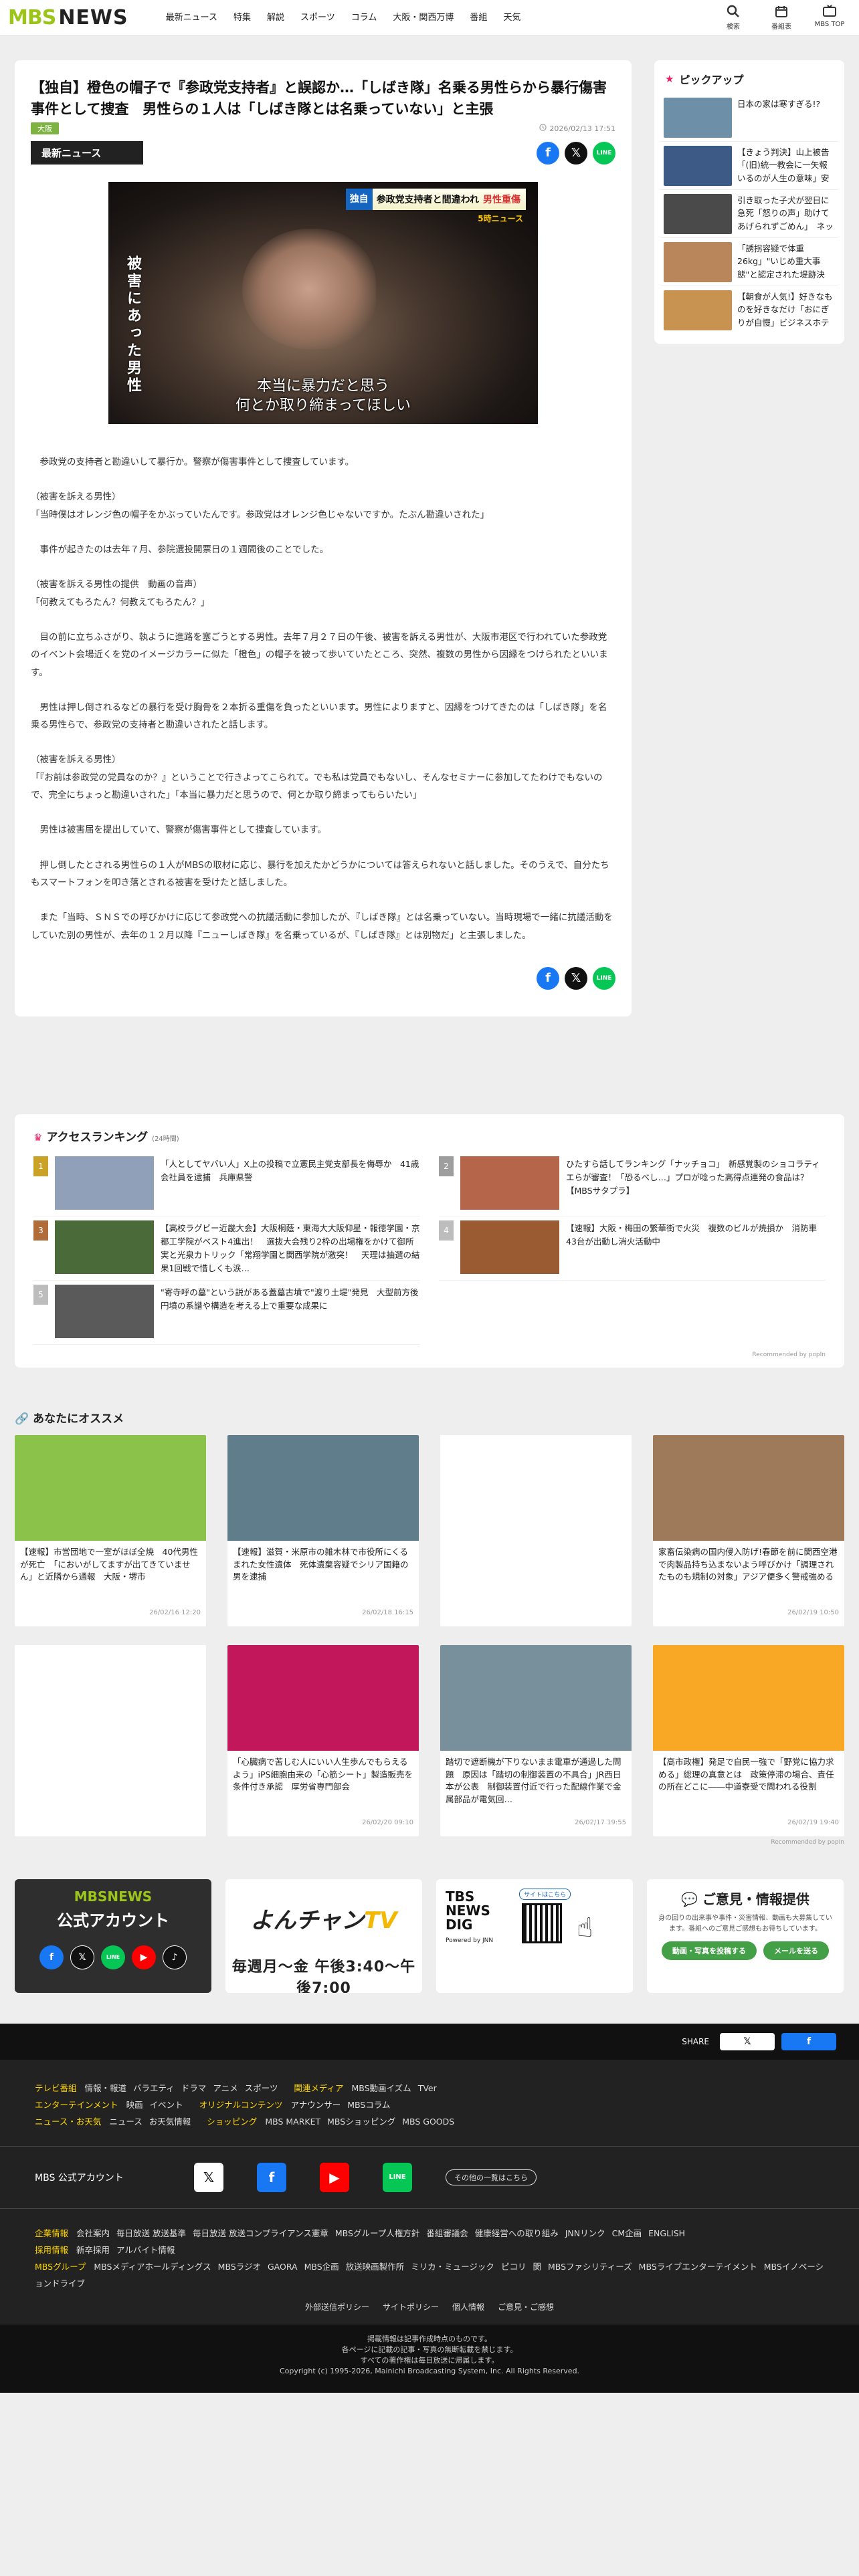  Describe the element at coordinates (514, 2267) in the screenshot. I see `footer-company-link: ピコリ` at that location.